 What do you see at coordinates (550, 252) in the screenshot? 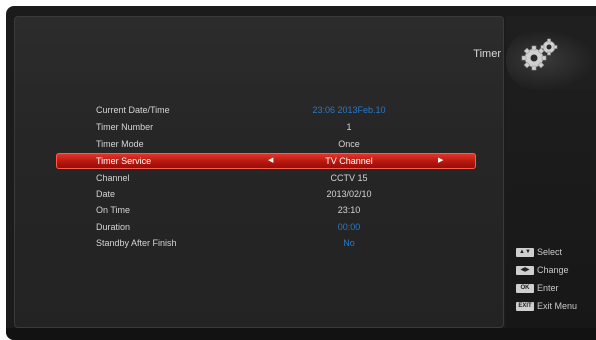
I see `help-label: Select` at bounding box center [550, 252].